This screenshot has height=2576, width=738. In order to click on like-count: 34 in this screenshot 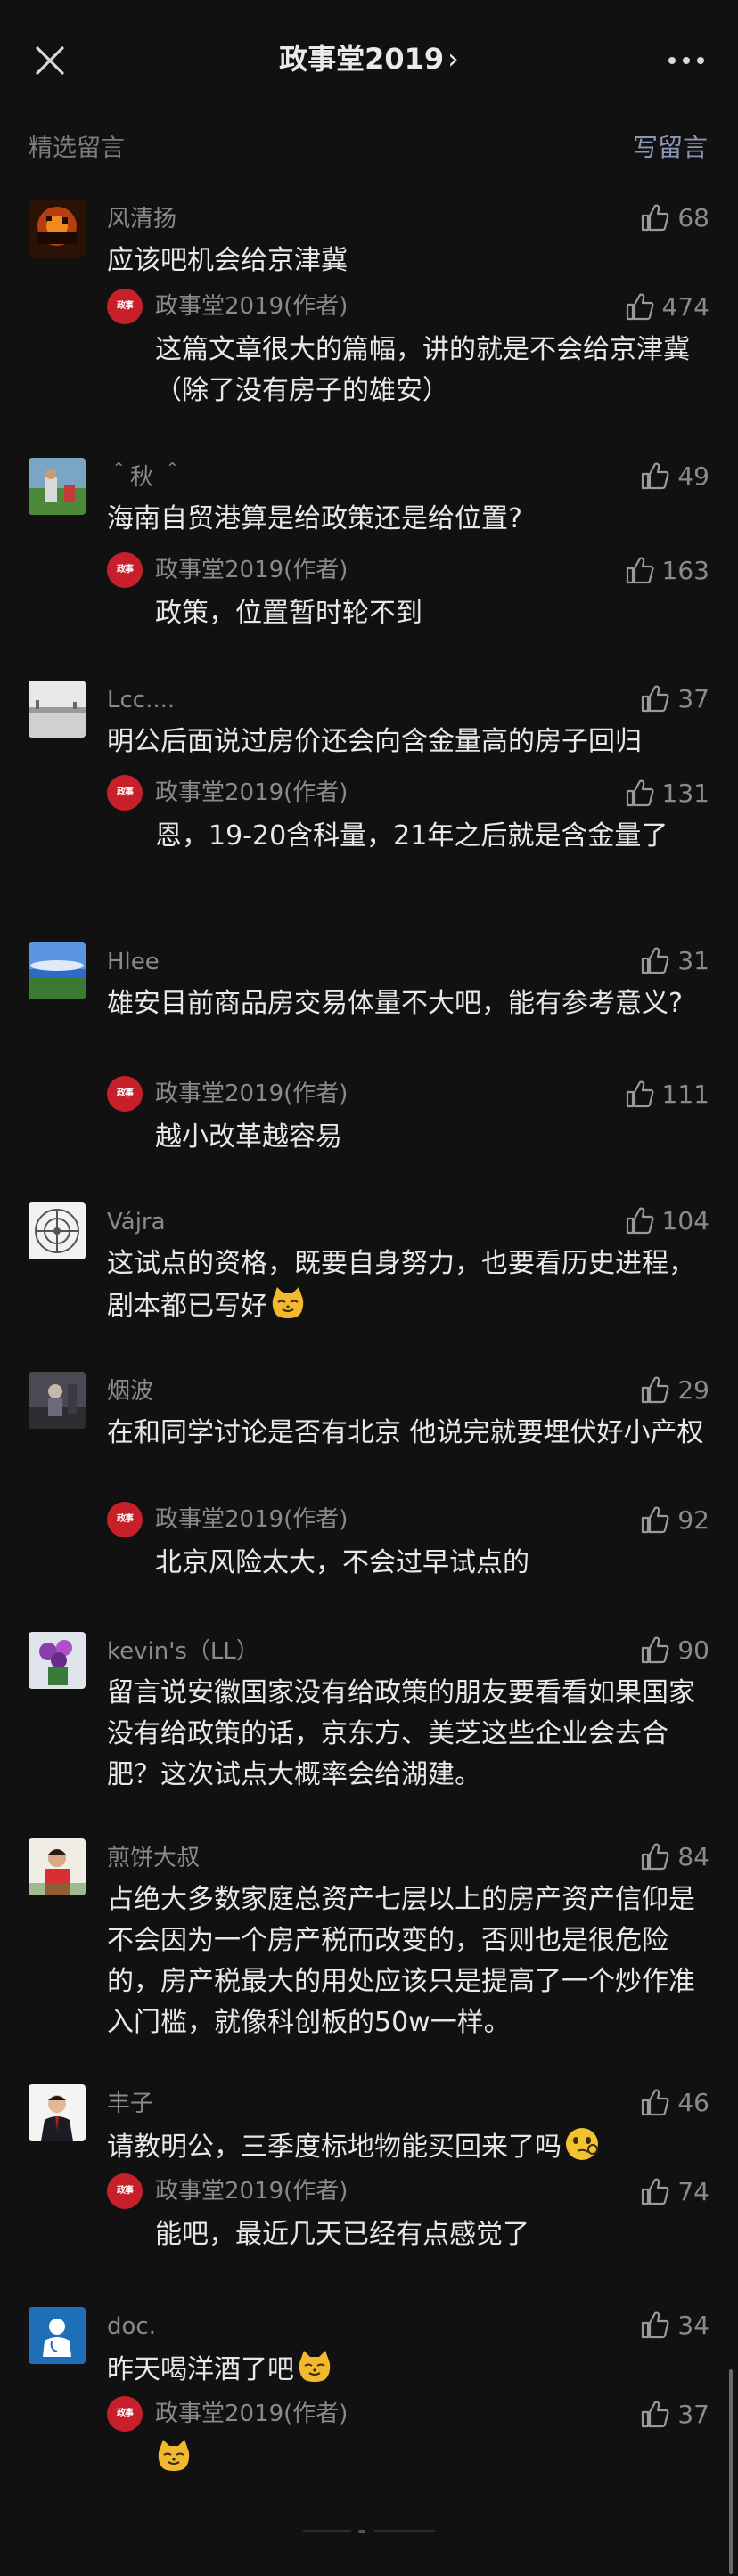, I will do `click(693, 2325)`.